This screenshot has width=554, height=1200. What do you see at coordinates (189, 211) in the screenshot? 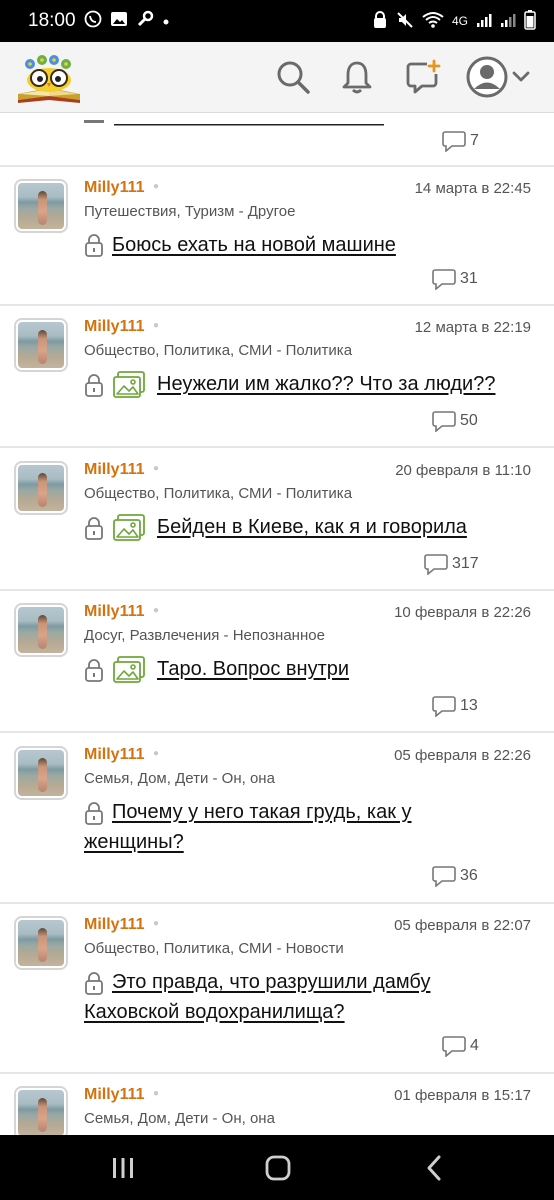
I see `post-category: Путешествия, Туризм - Другое` at bounding box center [189, 211].